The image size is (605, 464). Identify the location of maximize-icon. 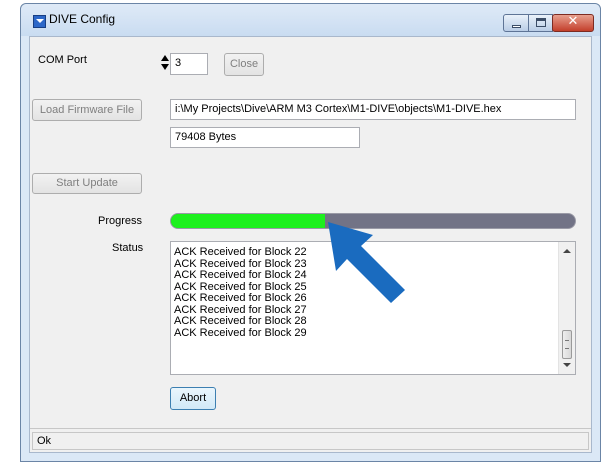
(541, 22).